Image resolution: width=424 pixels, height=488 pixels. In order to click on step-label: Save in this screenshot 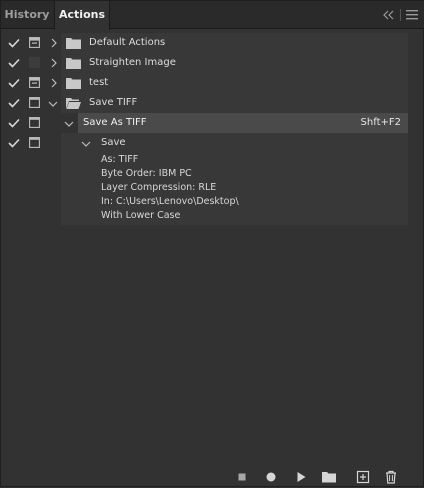, I will do `click(113, 142)`.